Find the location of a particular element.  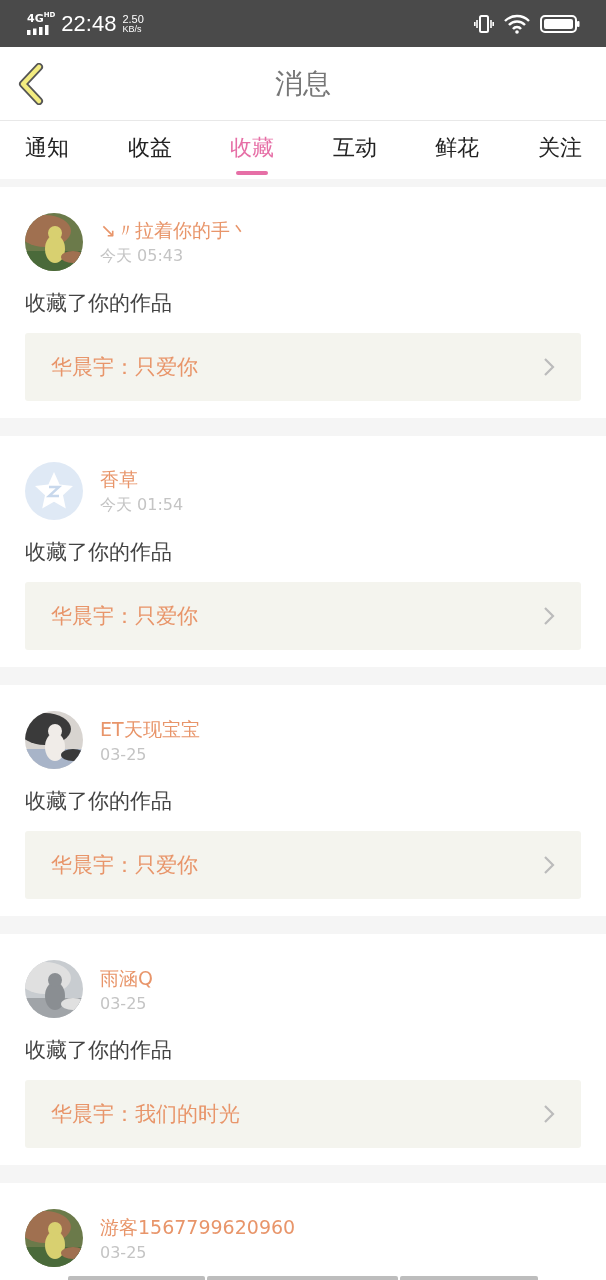

tab: 关注 is located at coordinates (559, 148).